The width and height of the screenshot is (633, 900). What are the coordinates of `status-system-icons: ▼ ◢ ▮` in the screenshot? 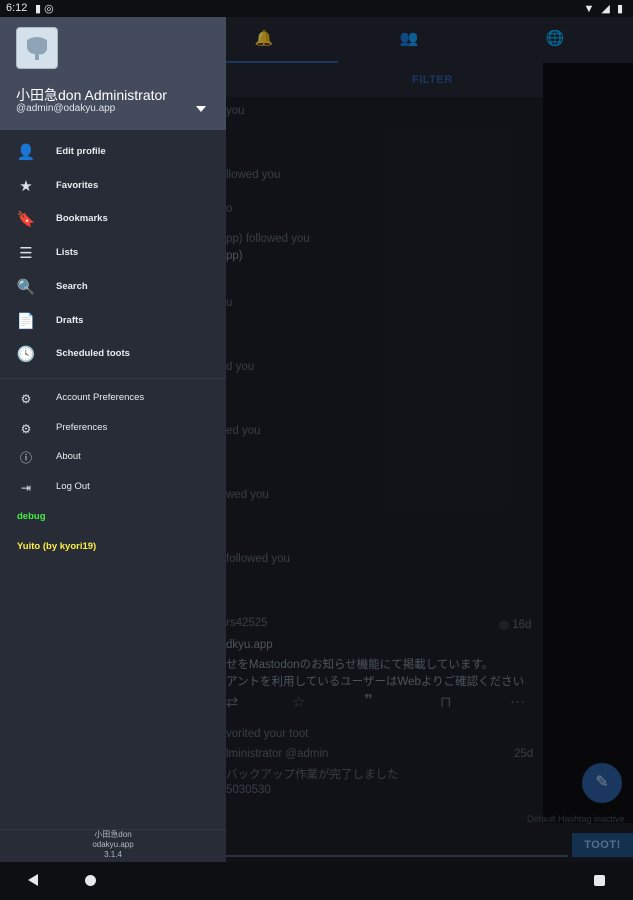 It's located at (604, 9).